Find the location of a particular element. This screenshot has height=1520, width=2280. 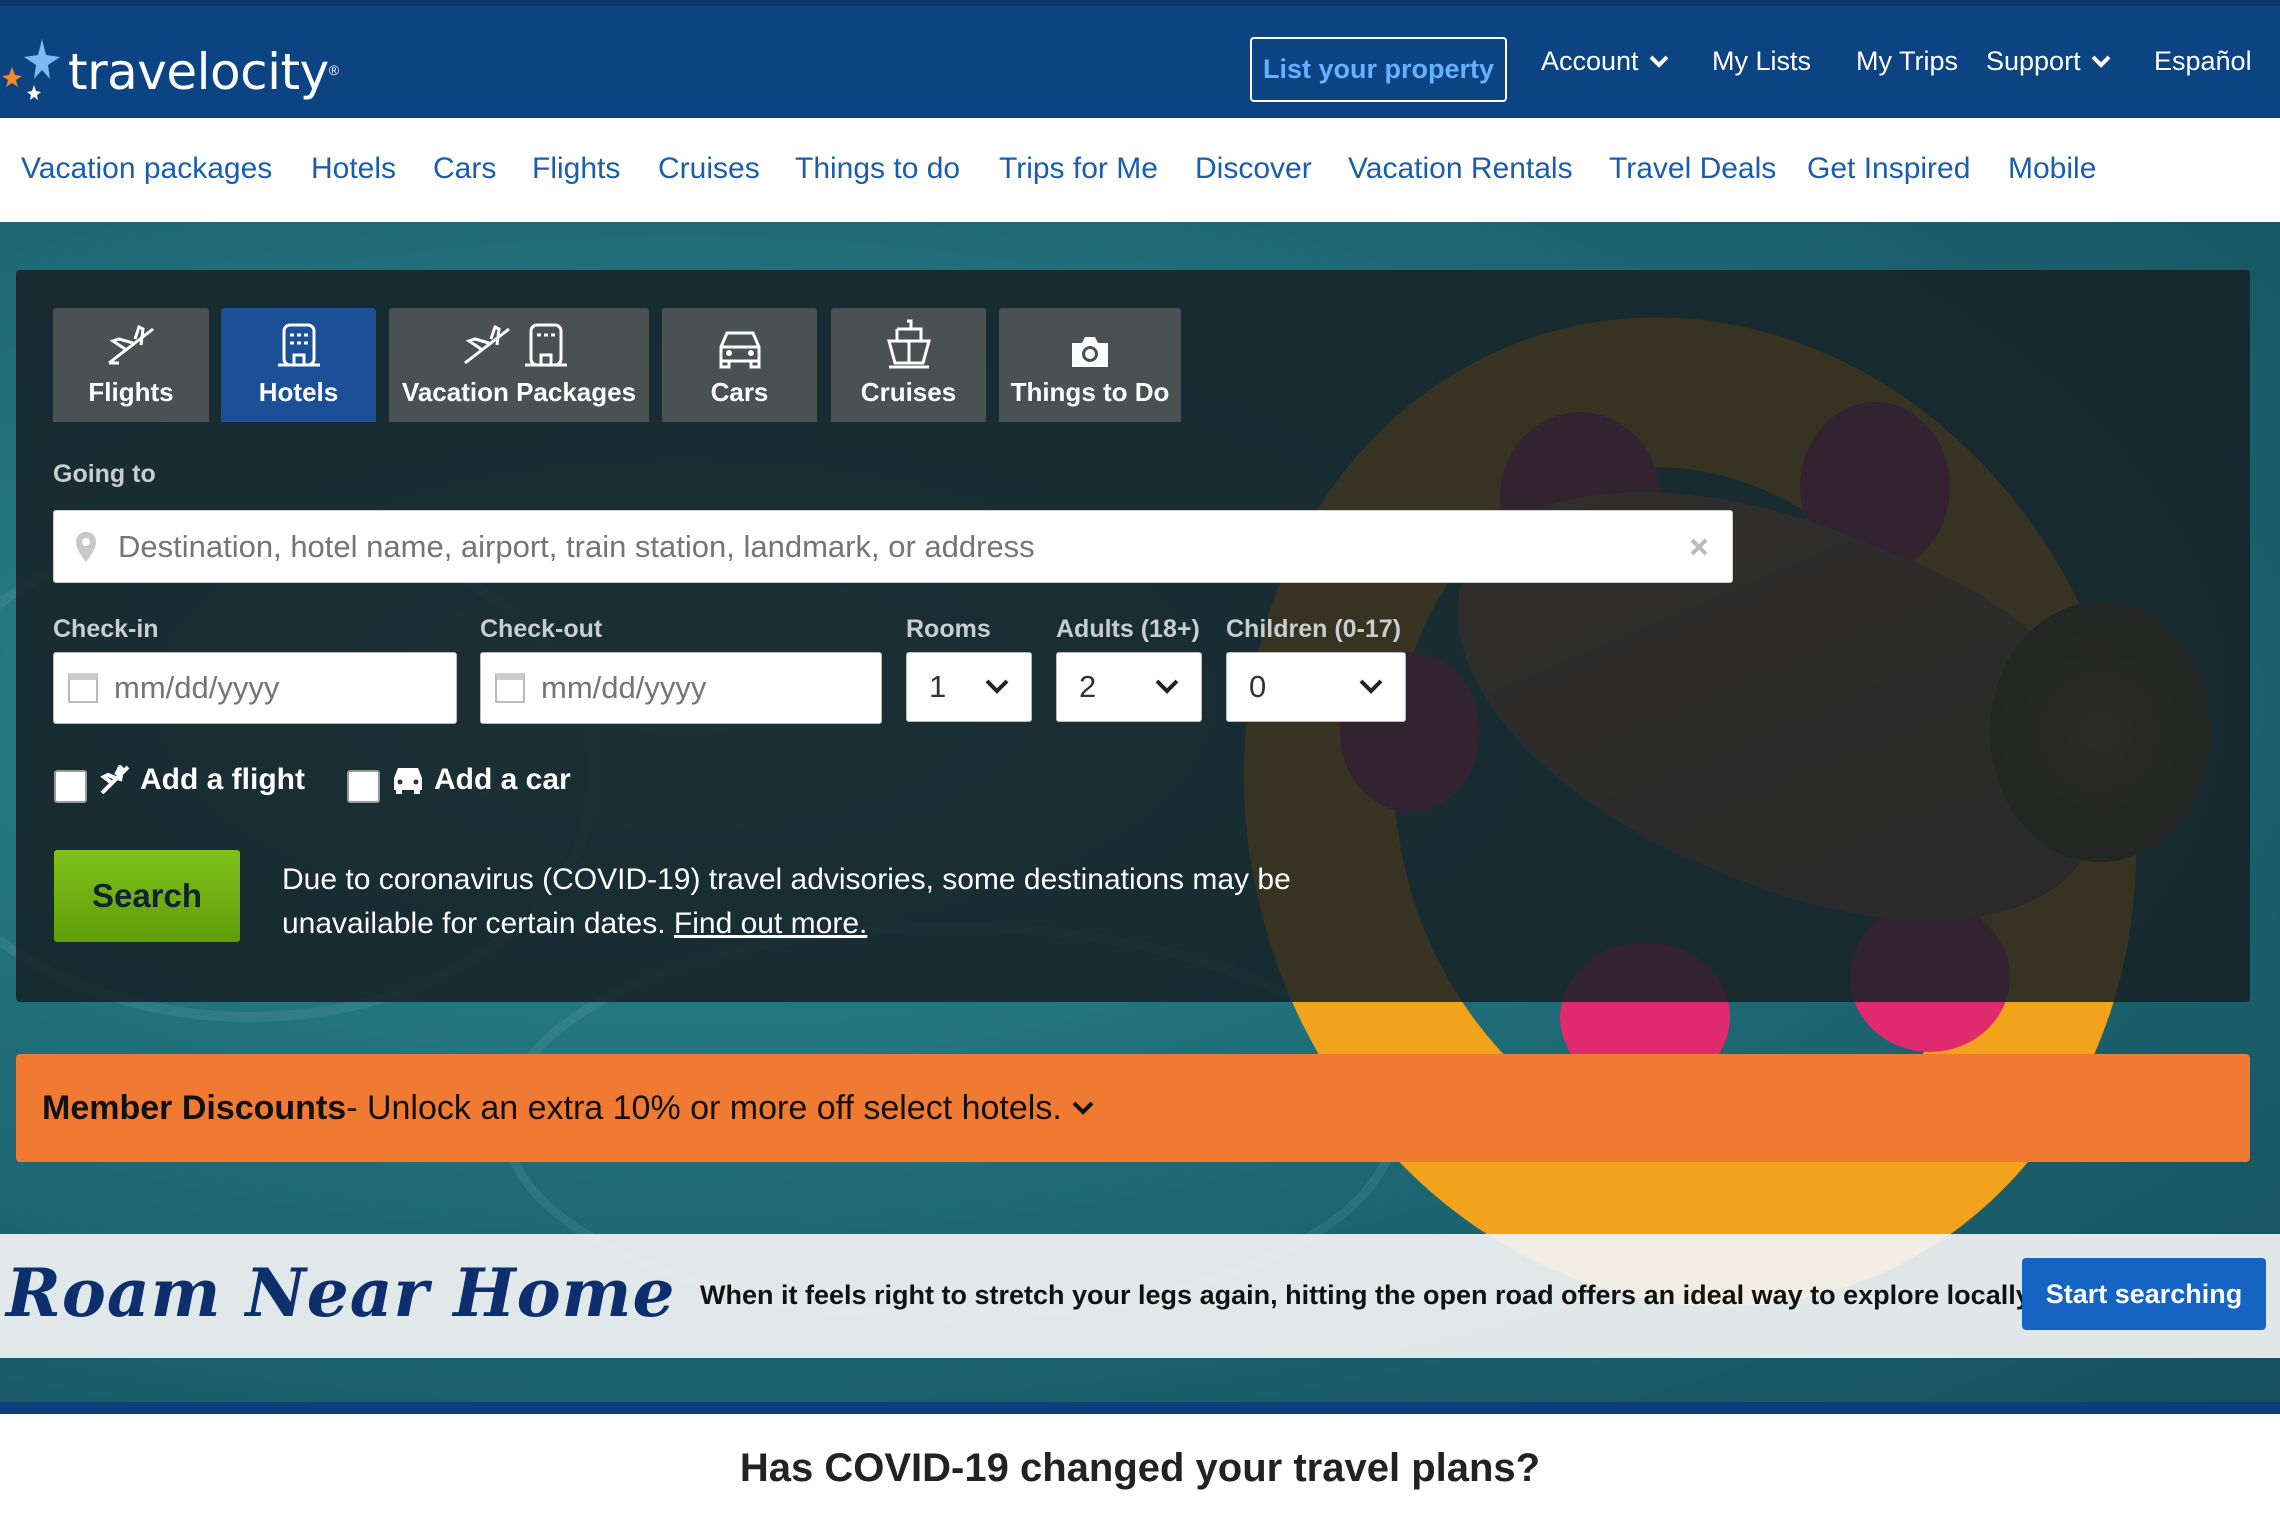

checkin-label: Check-in is located at coordinates (106, 629).